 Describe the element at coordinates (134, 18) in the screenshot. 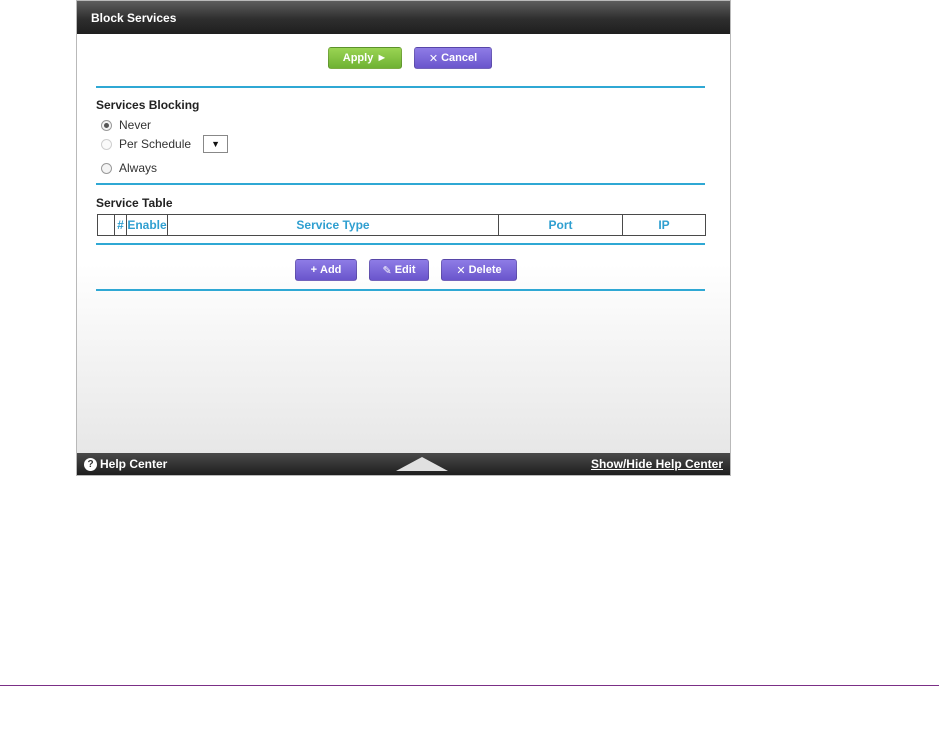

I see `panel-title: Block Services` at that location.